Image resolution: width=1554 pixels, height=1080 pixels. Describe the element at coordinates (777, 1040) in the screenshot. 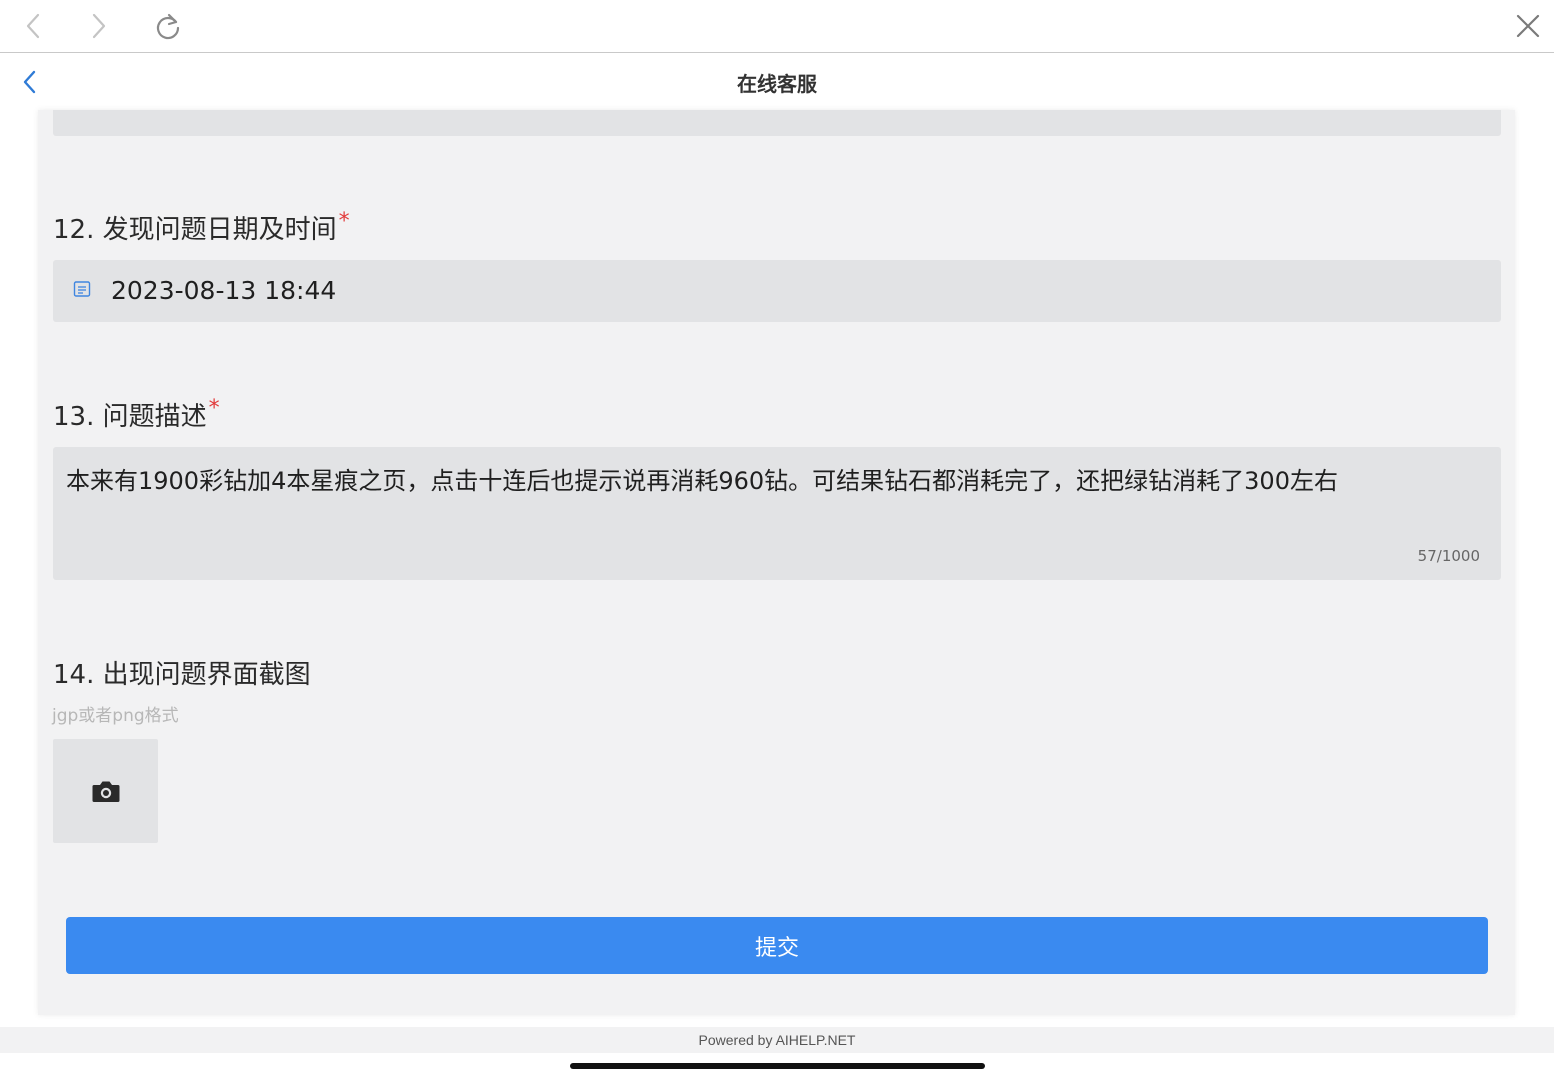

I see `powered-by-footer: Powered by AIHELP.NET` at that location.